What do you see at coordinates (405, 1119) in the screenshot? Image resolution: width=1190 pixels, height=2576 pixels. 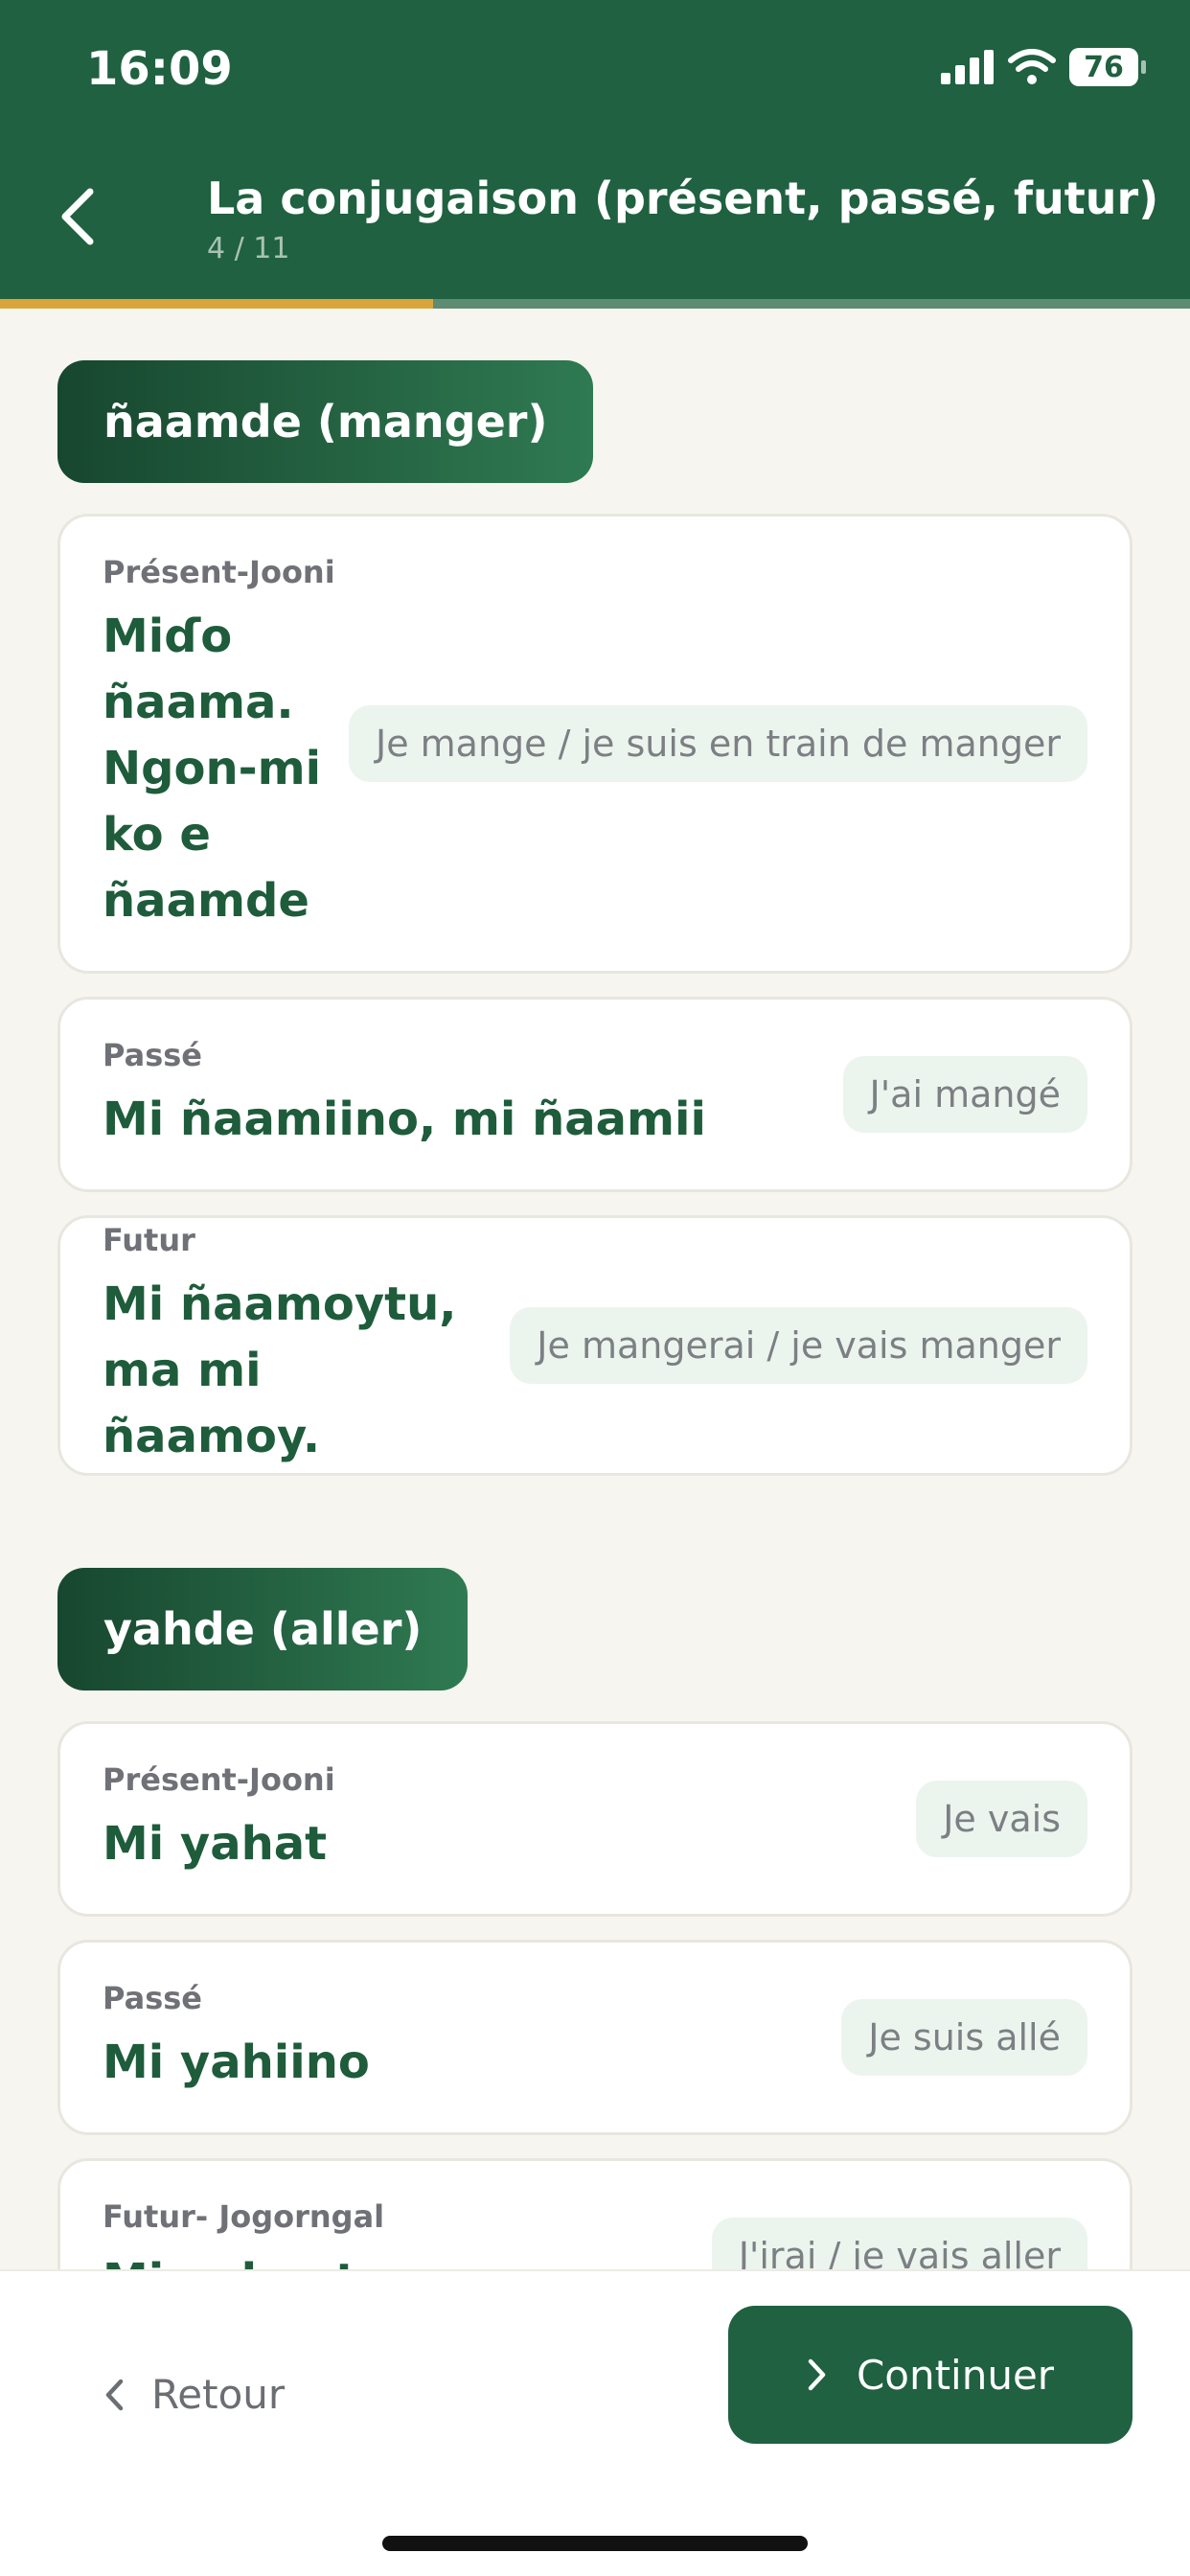 I see `fulfulde-sentence: Mi ñaamiino, mi ñaamii` at bounding box center [405, 1119].